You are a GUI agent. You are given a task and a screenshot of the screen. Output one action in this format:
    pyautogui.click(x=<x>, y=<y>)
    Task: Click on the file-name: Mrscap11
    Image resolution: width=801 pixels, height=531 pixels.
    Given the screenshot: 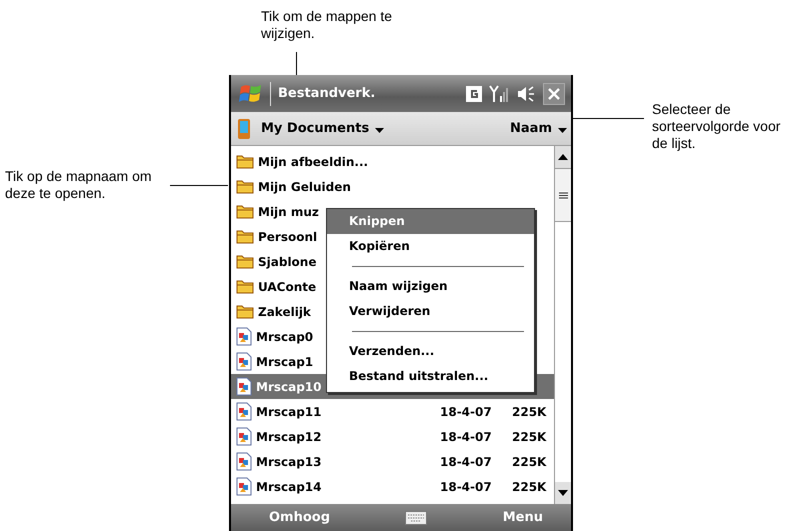 What is the action you would take?
    pyautogui.click(x=289, y=411)
    